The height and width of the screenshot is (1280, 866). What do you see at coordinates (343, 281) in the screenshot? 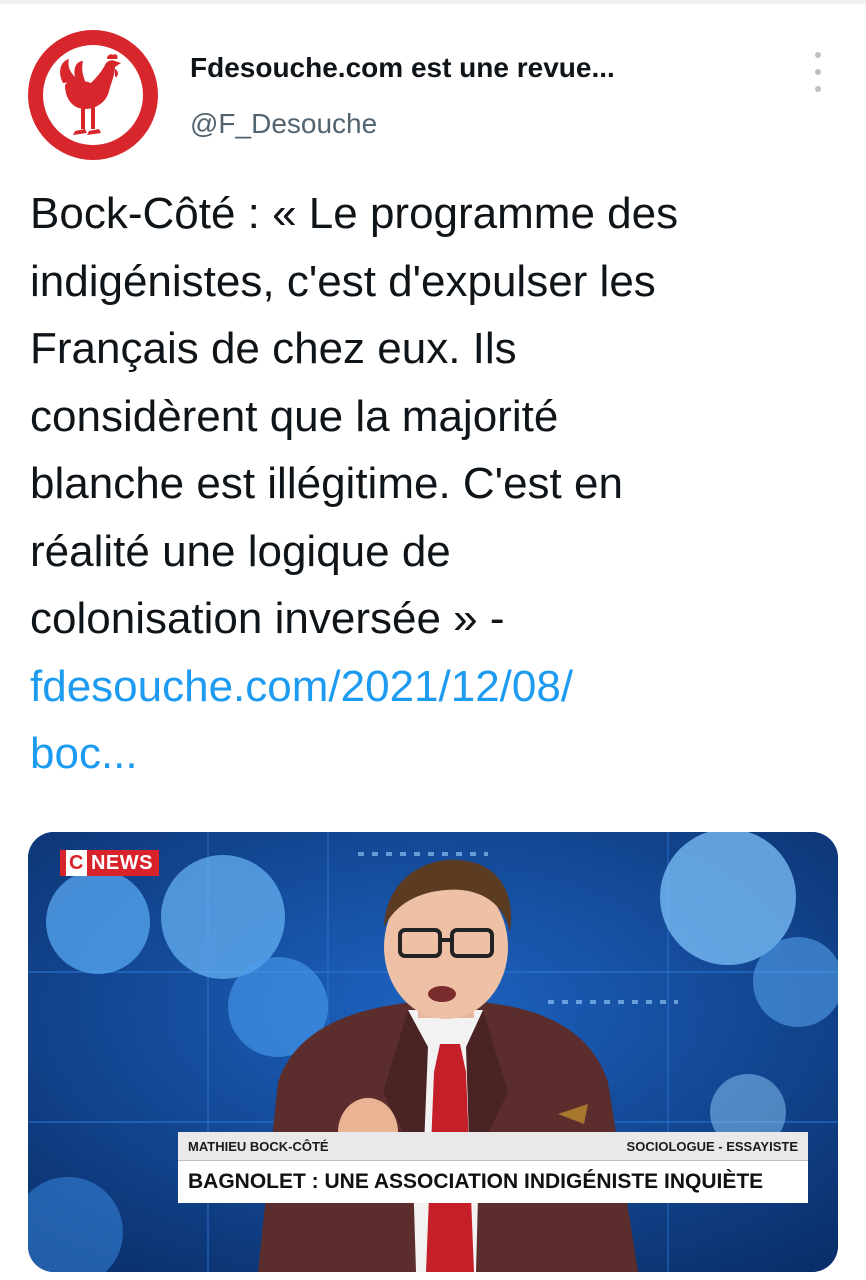
I see `tweet-line: indigénistes, c'est d'expulser les` at bounding box center [343, 281].